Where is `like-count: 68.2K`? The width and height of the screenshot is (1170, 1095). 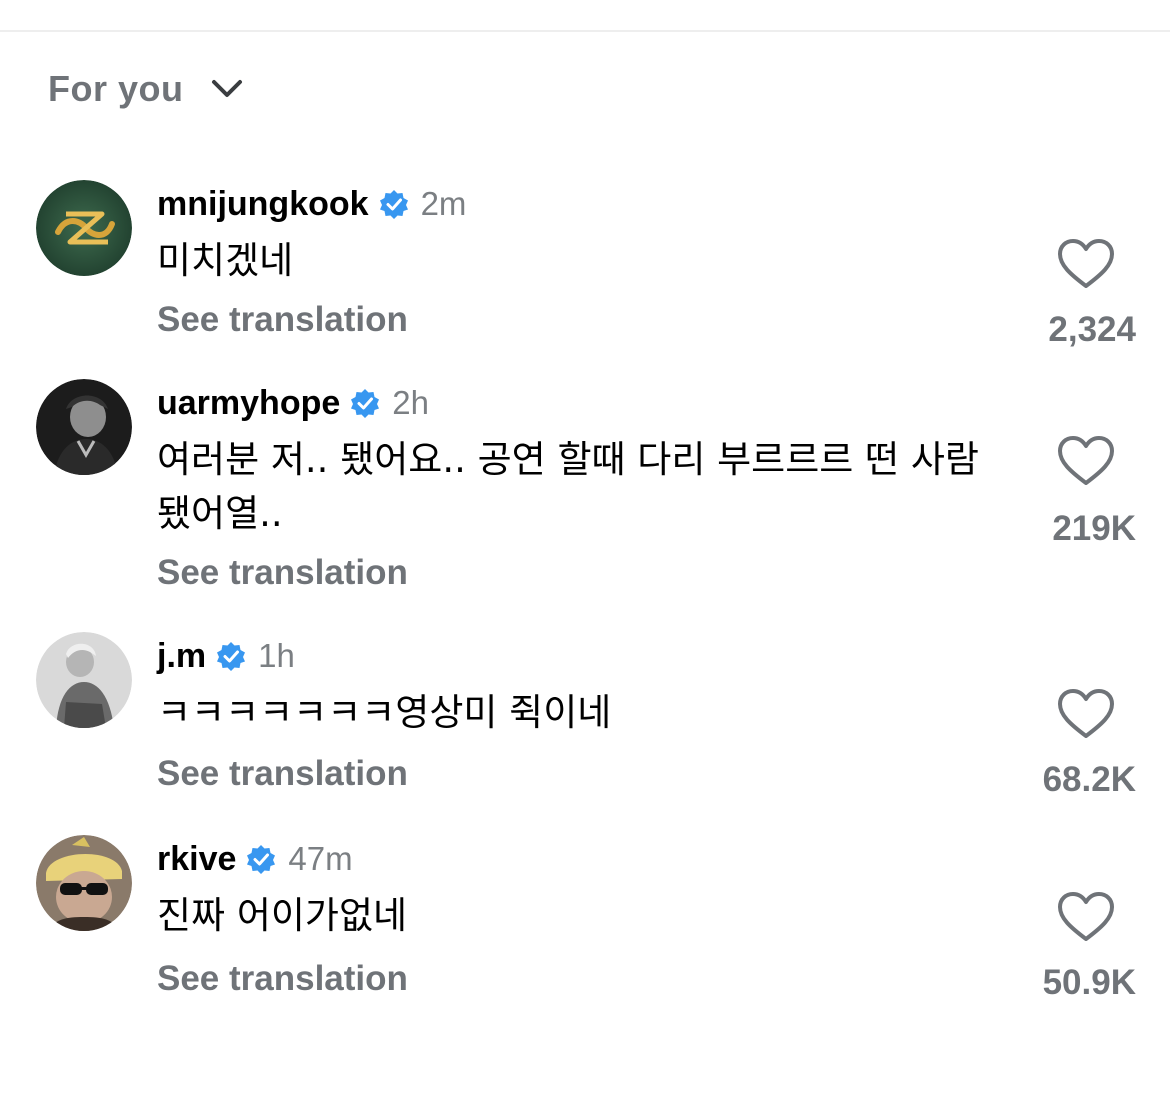 like-count: 68.2K is located at coordinates (1089, 779).